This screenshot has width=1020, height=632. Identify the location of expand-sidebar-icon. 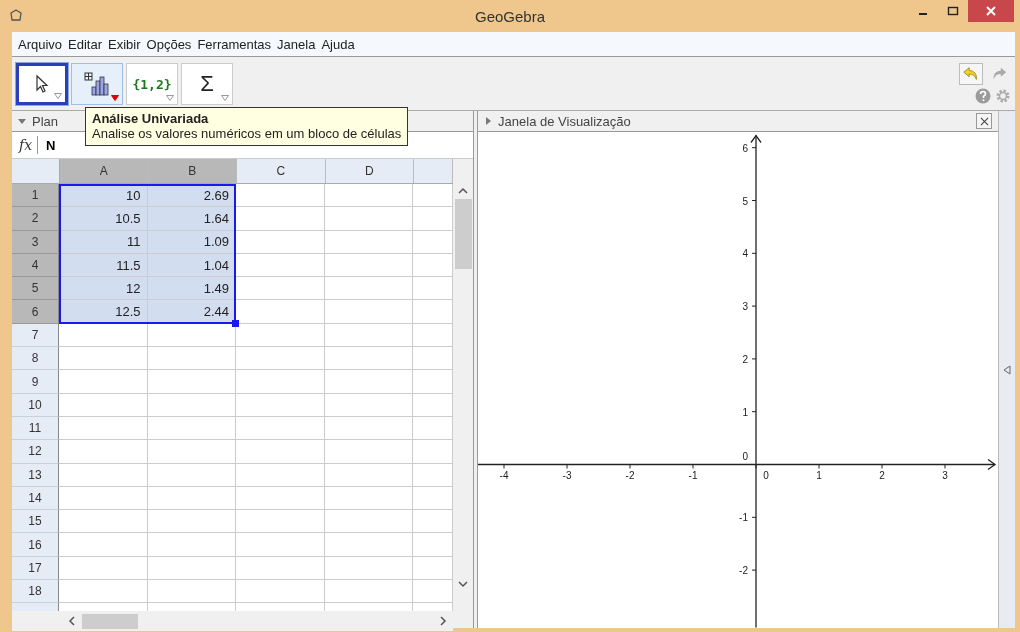
(1007, 369).